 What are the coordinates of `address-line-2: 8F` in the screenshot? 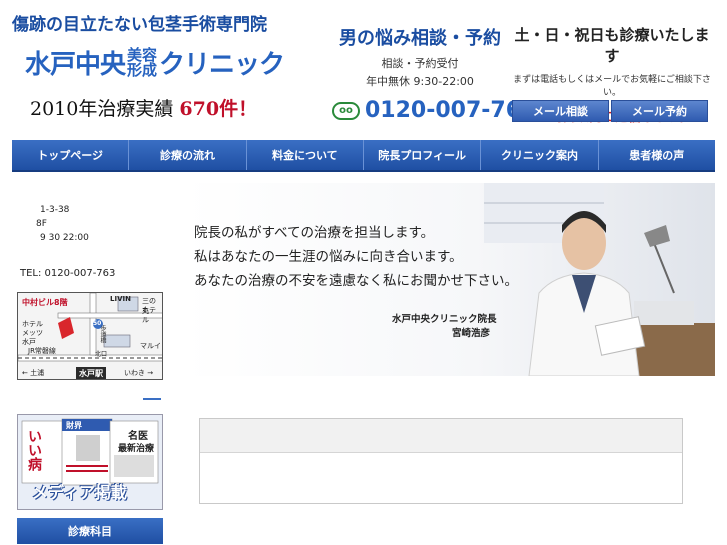 It's located at (41, 224).